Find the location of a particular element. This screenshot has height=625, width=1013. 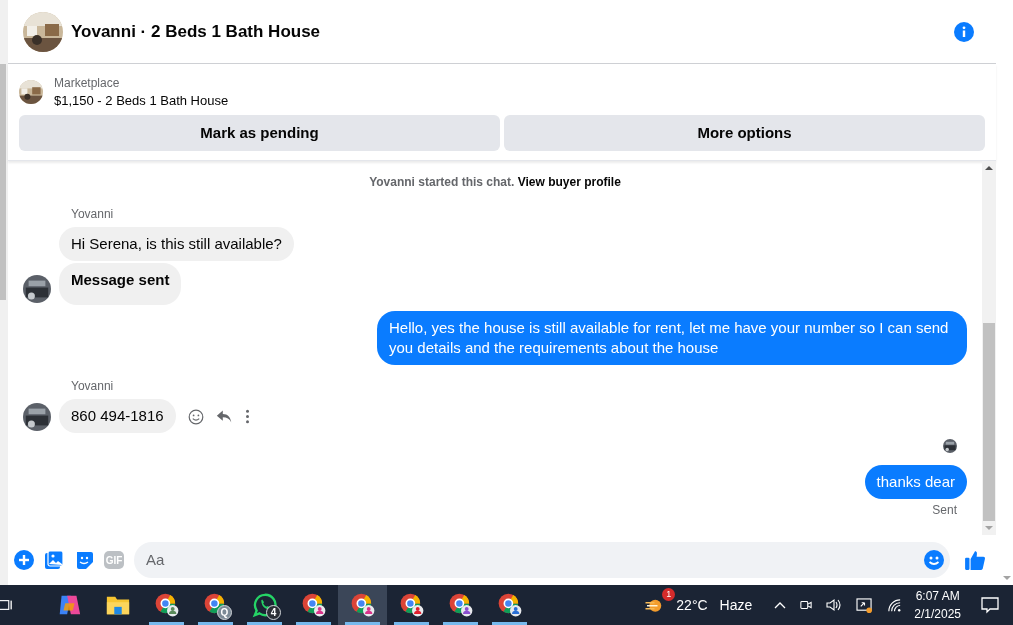

notification-badge: Q is located at coordinates (224, 612).